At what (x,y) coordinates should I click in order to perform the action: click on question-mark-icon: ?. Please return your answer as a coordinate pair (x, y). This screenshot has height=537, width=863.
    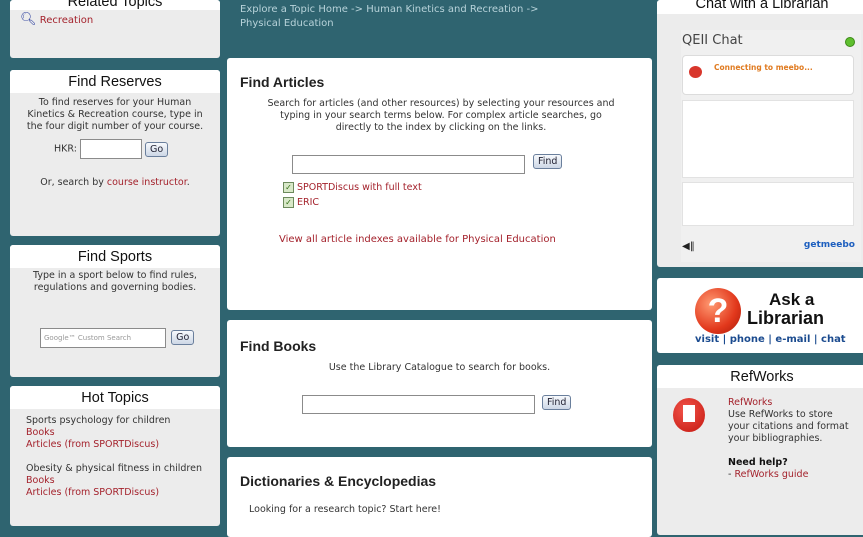
    Looking at the image, I should click on (718, 311).